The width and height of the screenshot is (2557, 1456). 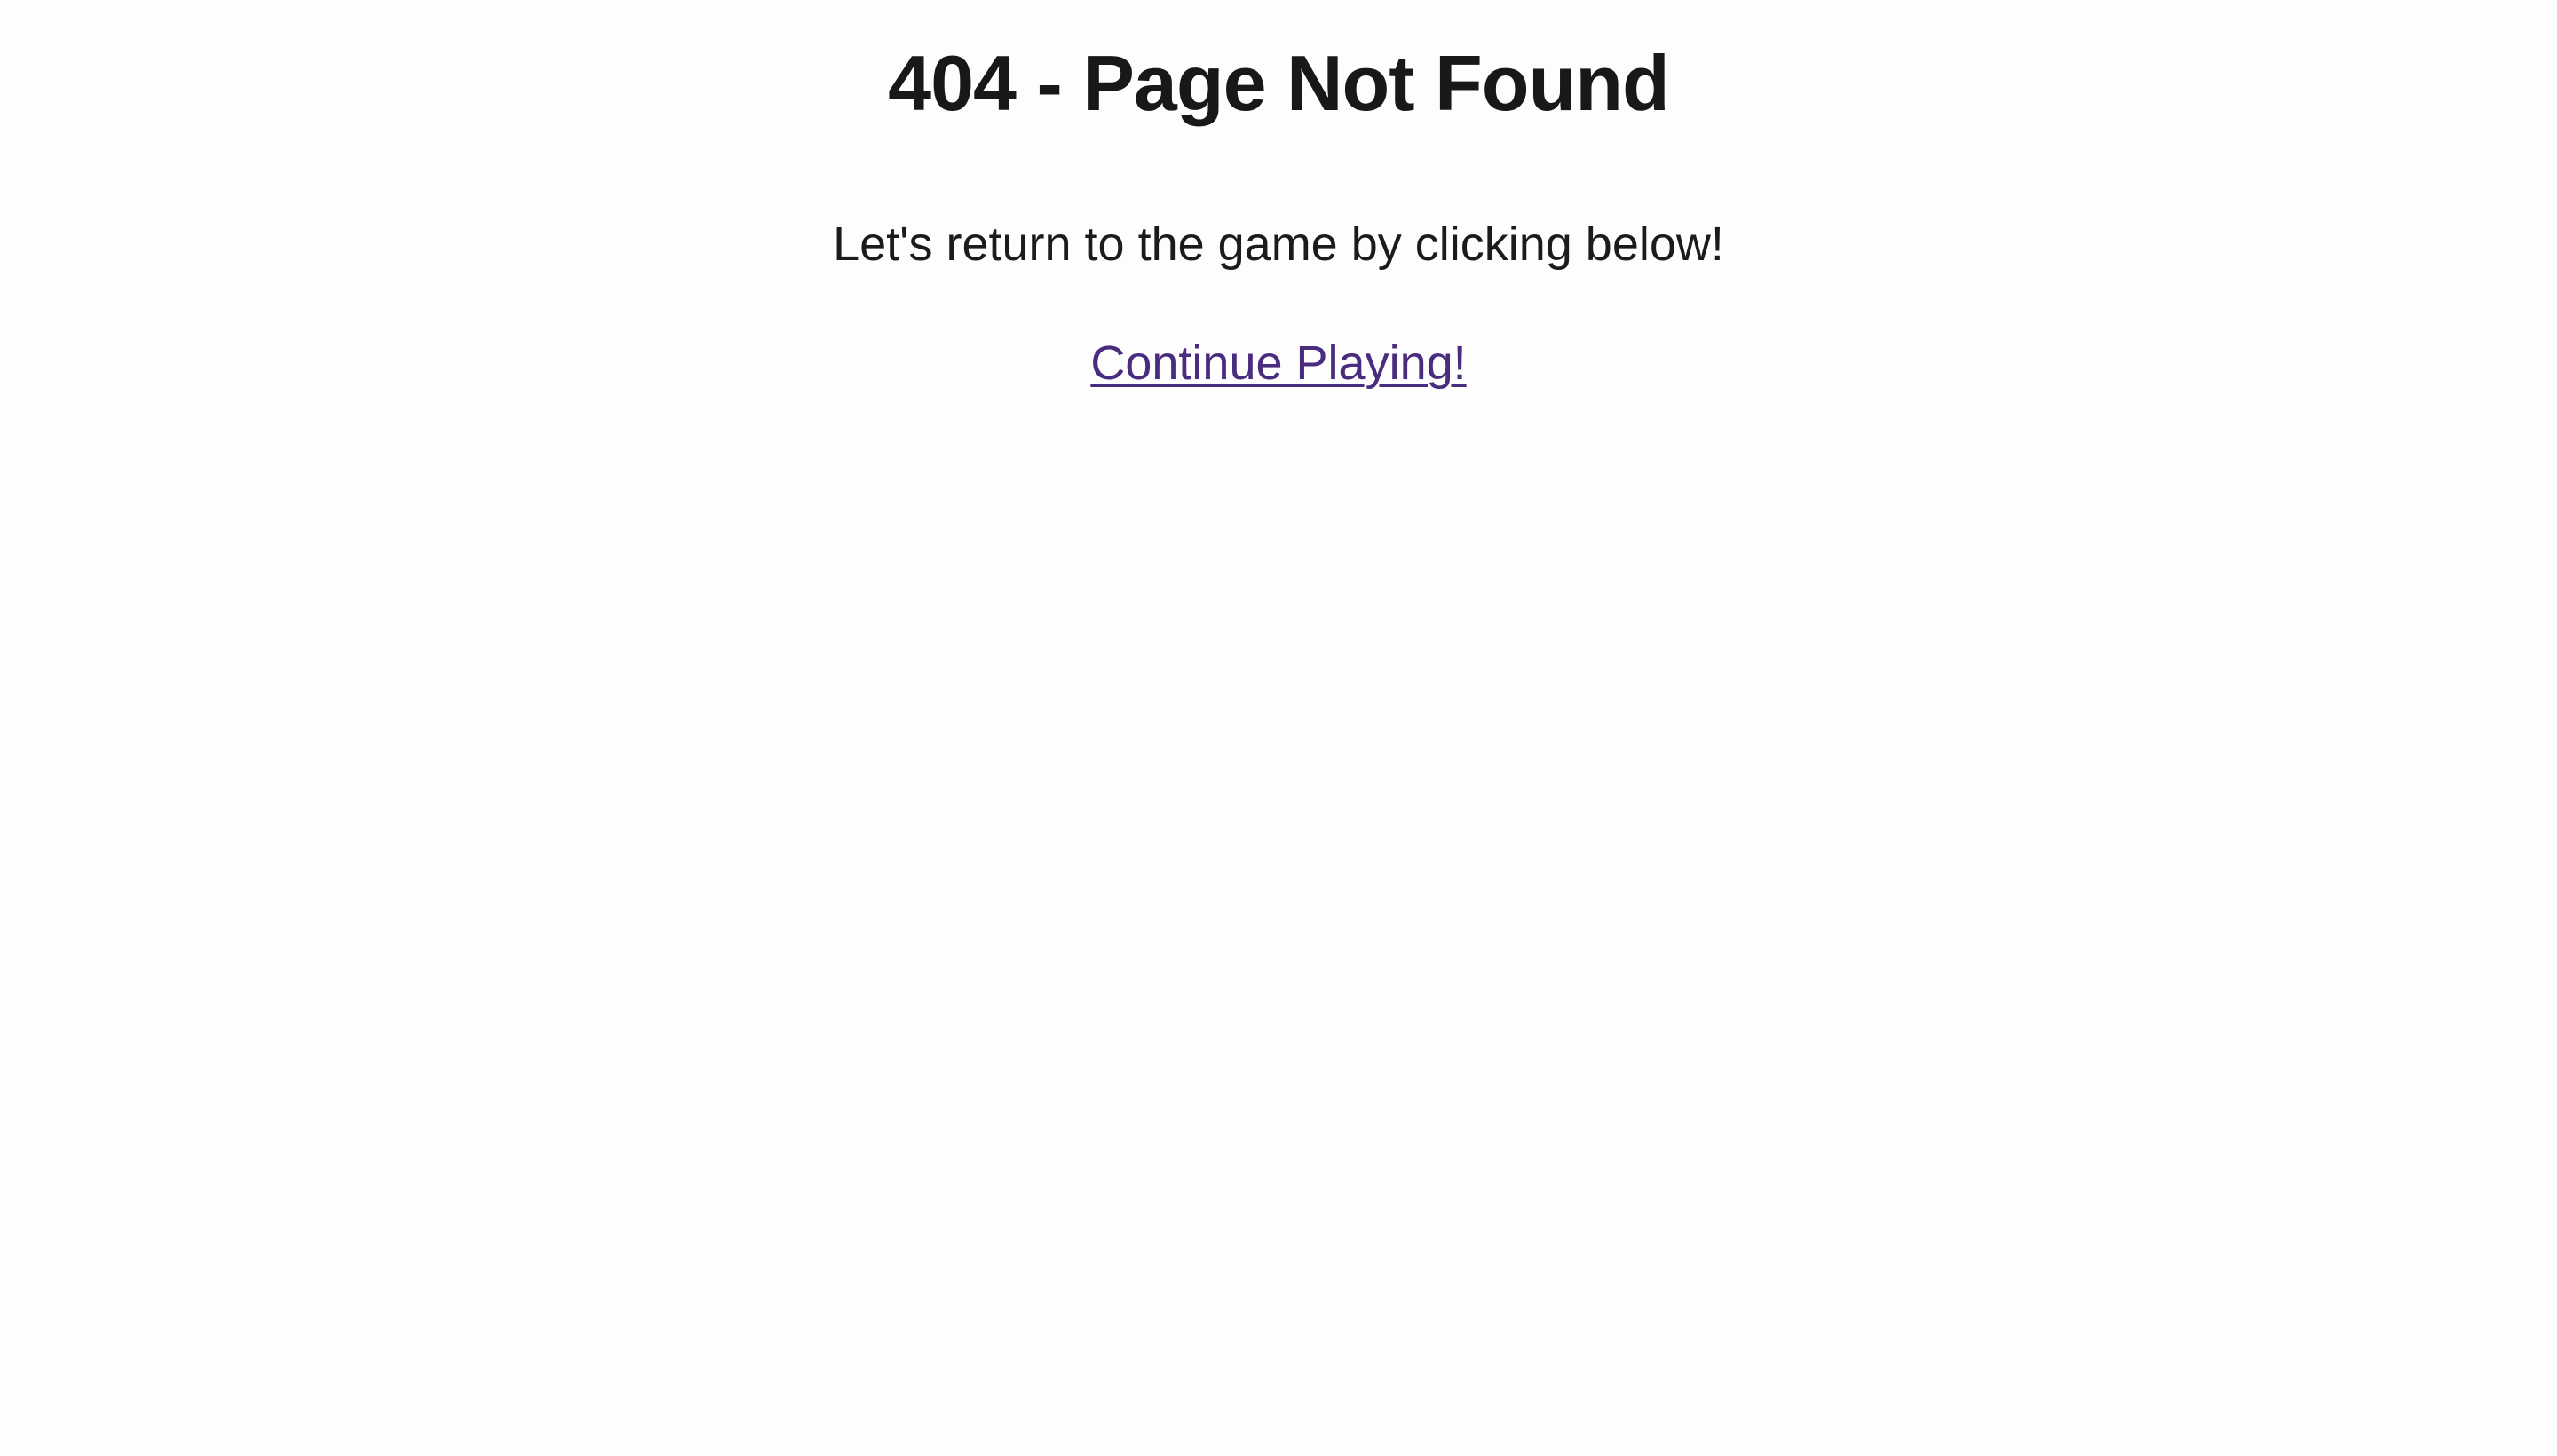 I want to click on page-title: 404 - Page Not Found, so click(x=1279, y=83).